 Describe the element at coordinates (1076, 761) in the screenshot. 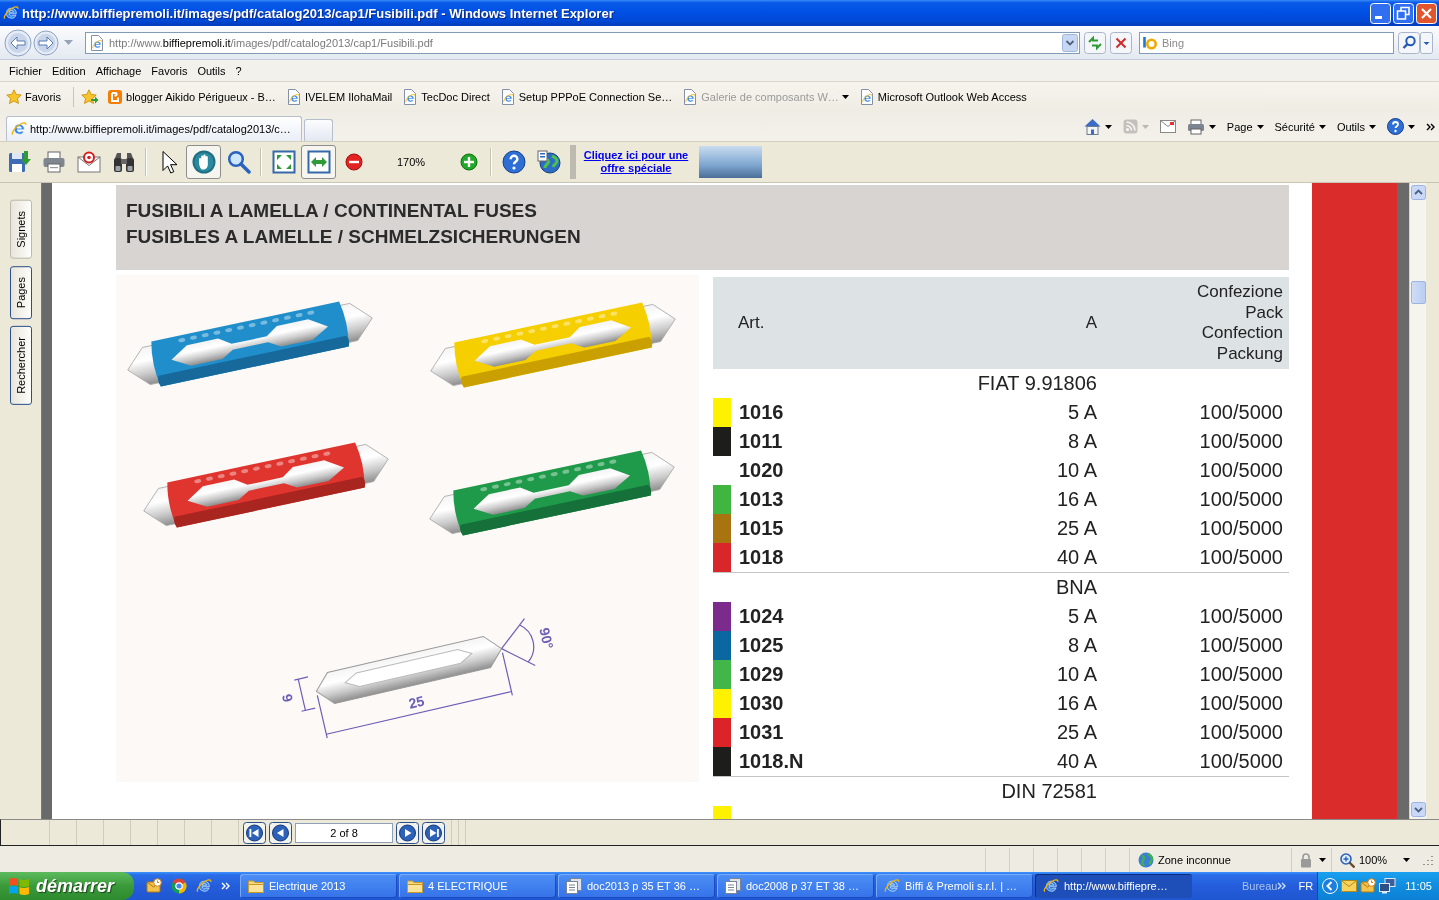

I see `table-cell-text: 40 A` at that location.